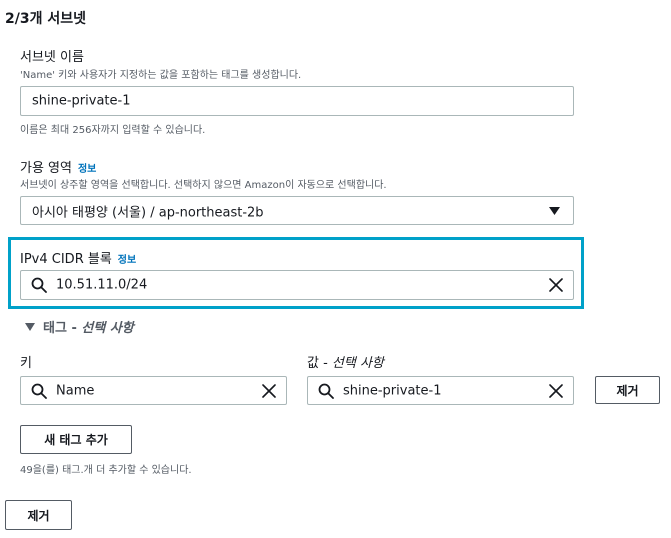 This screenshot has height=538, width=671. I want to click on subnet-name-label: 서브넷 이름, so click(52, 57).